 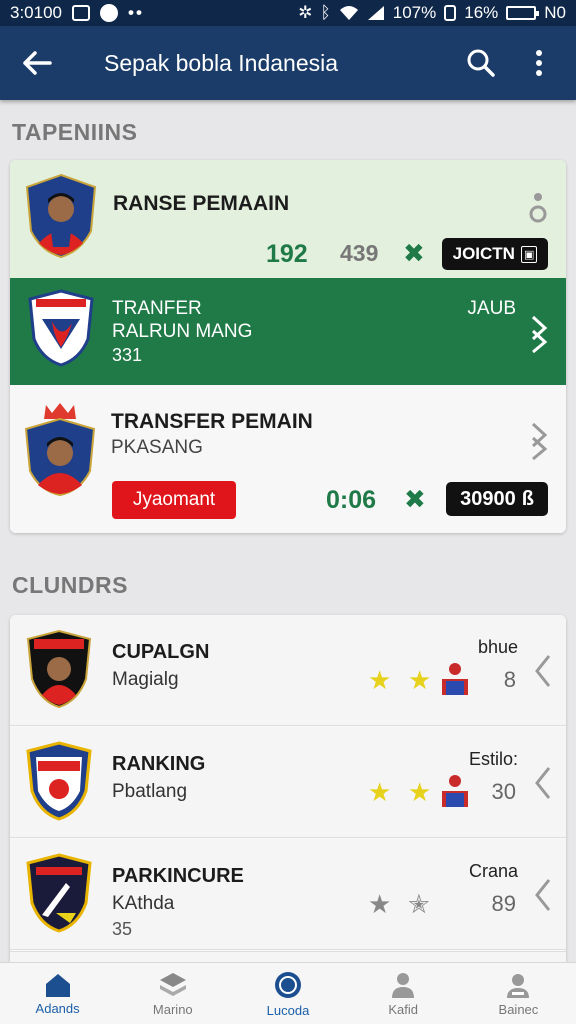 I want to click on layers-icon, so click(x=172, y=984).